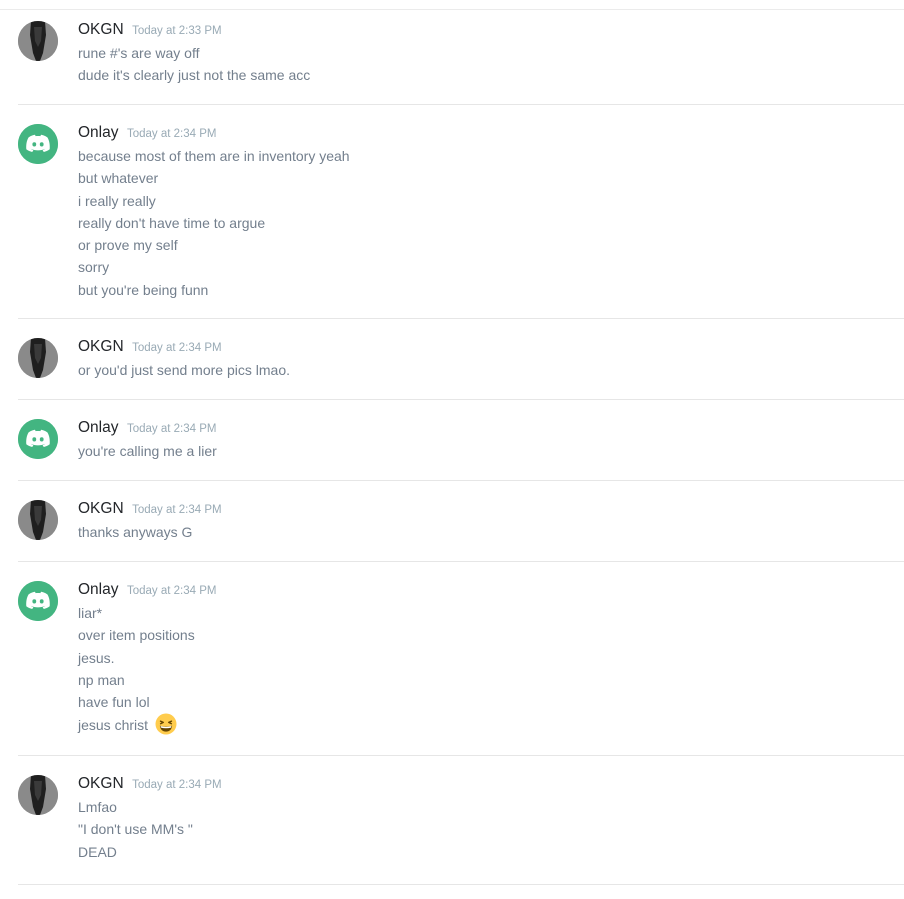 This screenshot has width=904, height=899. I want to click on message-text: dude it's clearly just not the same acc, so click(194, 75).